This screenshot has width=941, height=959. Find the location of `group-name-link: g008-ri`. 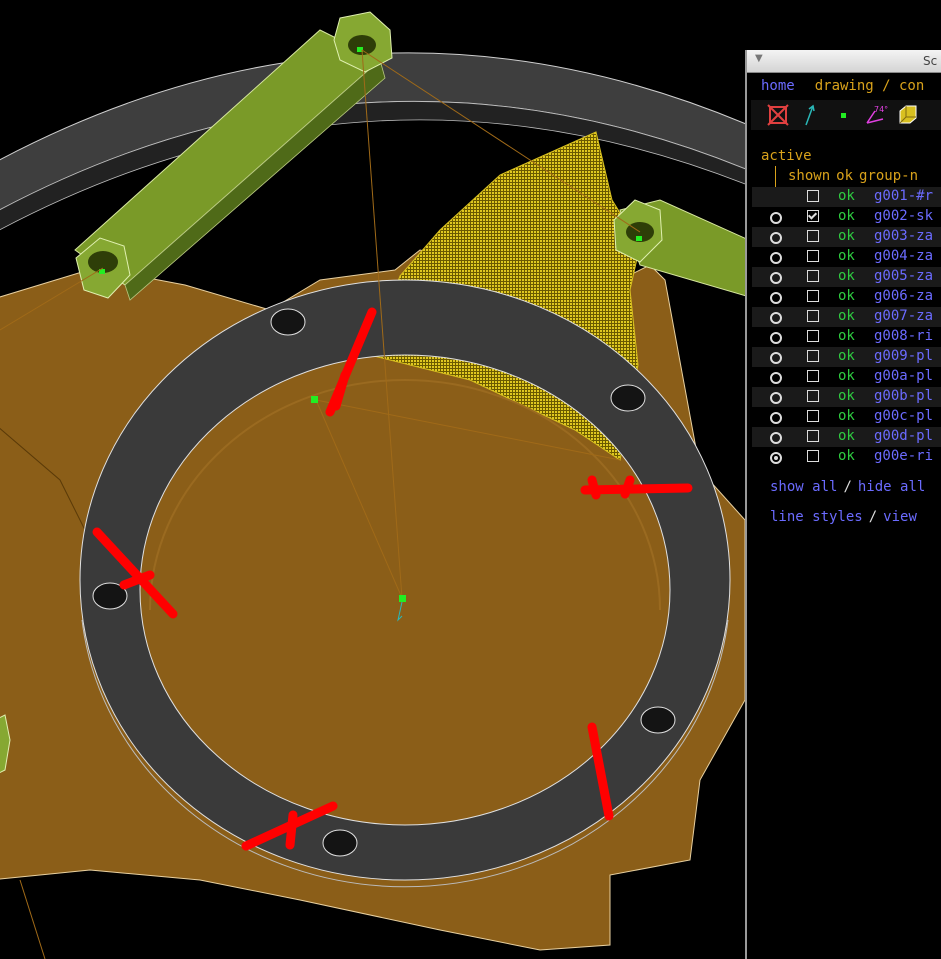

group-name-link: g008-ri is located at coordinates (903, 336).